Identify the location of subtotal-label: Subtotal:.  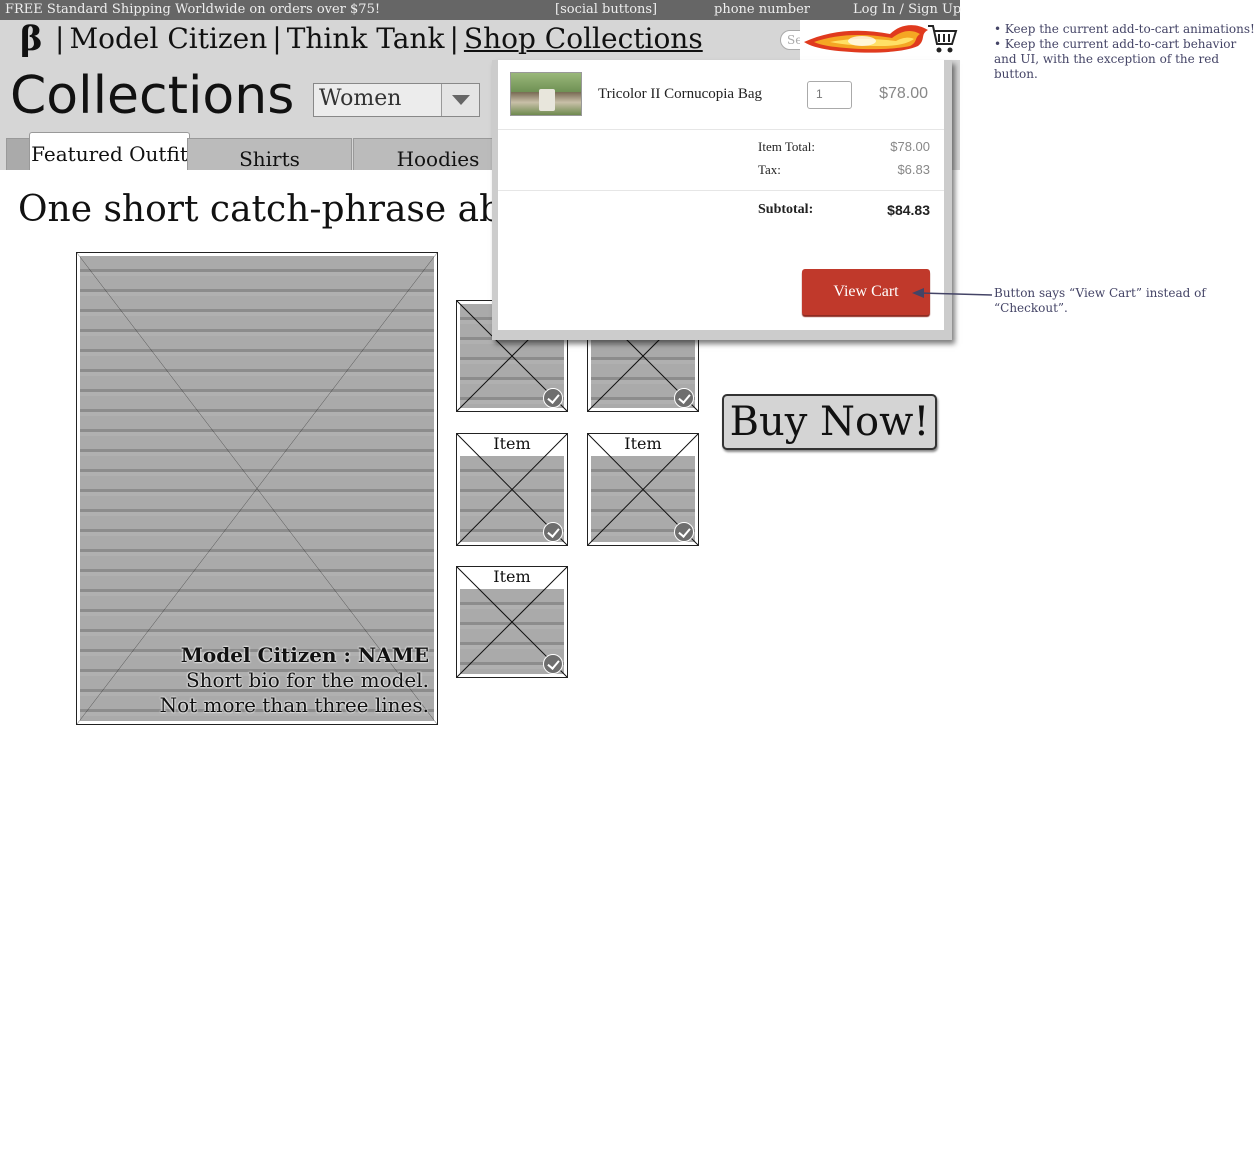
(786, 209).